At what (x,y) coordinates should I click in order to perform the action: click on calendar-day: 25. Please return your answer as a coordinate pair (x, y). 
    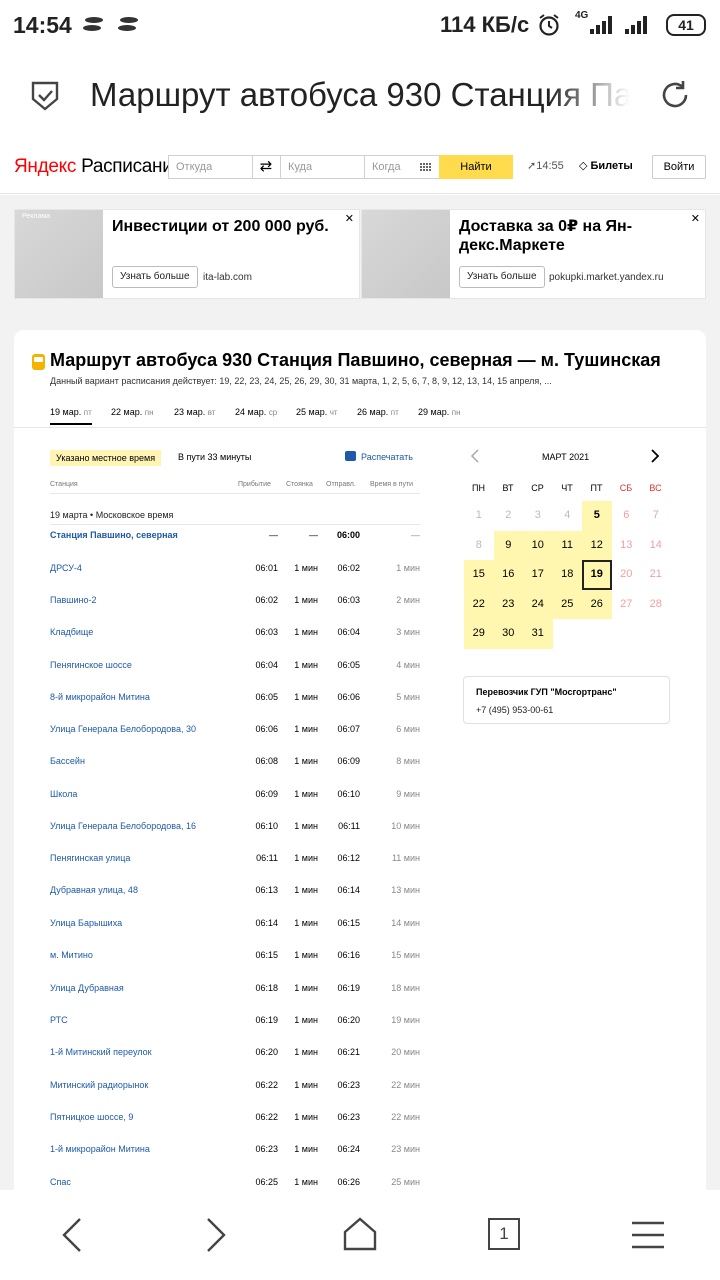
    Looking at the image, I should click on (567, 604).